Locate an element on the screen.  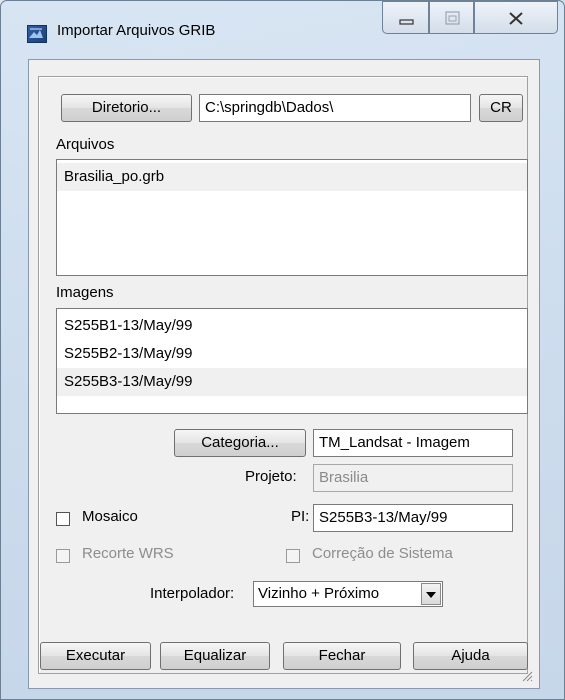
pi-field: S255B3-13/May/99 is located at coordinates (413, 518).